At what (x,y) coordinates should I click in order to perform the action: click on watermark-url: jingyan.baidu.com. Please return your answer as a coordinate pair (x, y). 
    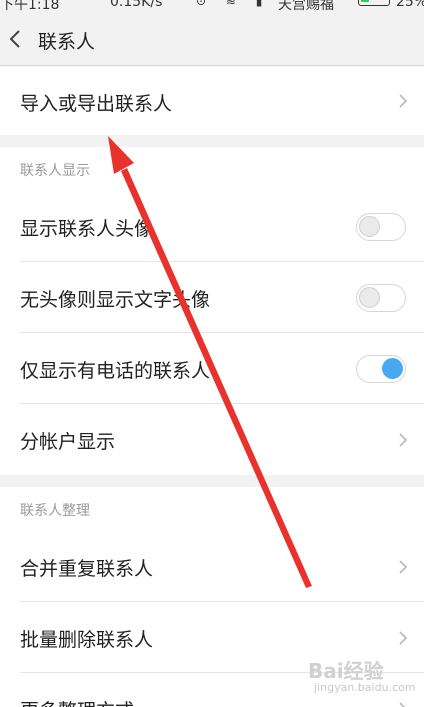
    Looking at the image, I should click on (365, 687).